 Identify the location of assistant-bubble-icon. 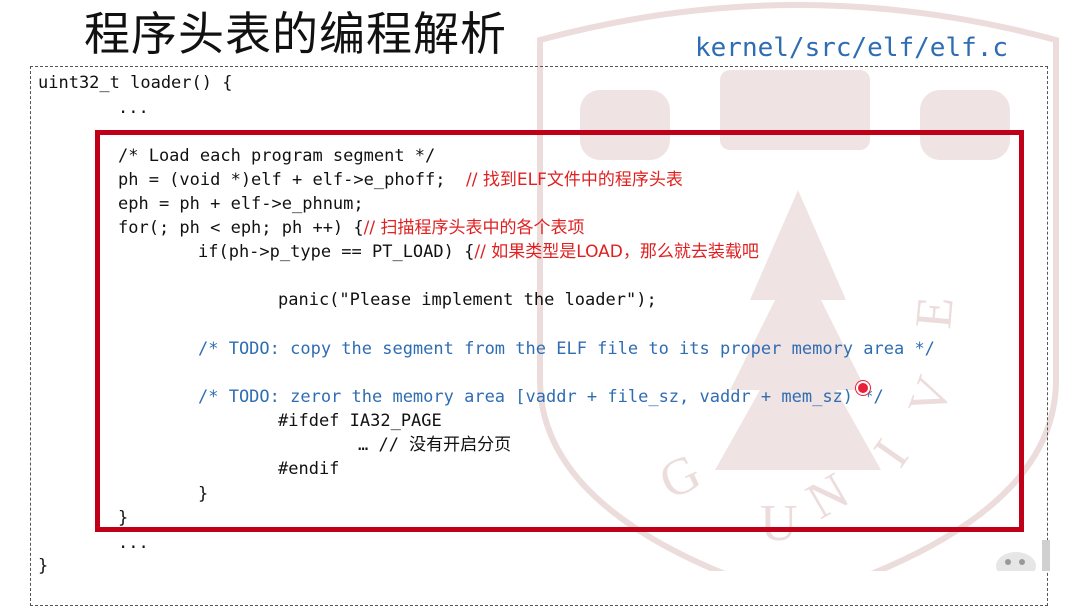
(1020, 555).